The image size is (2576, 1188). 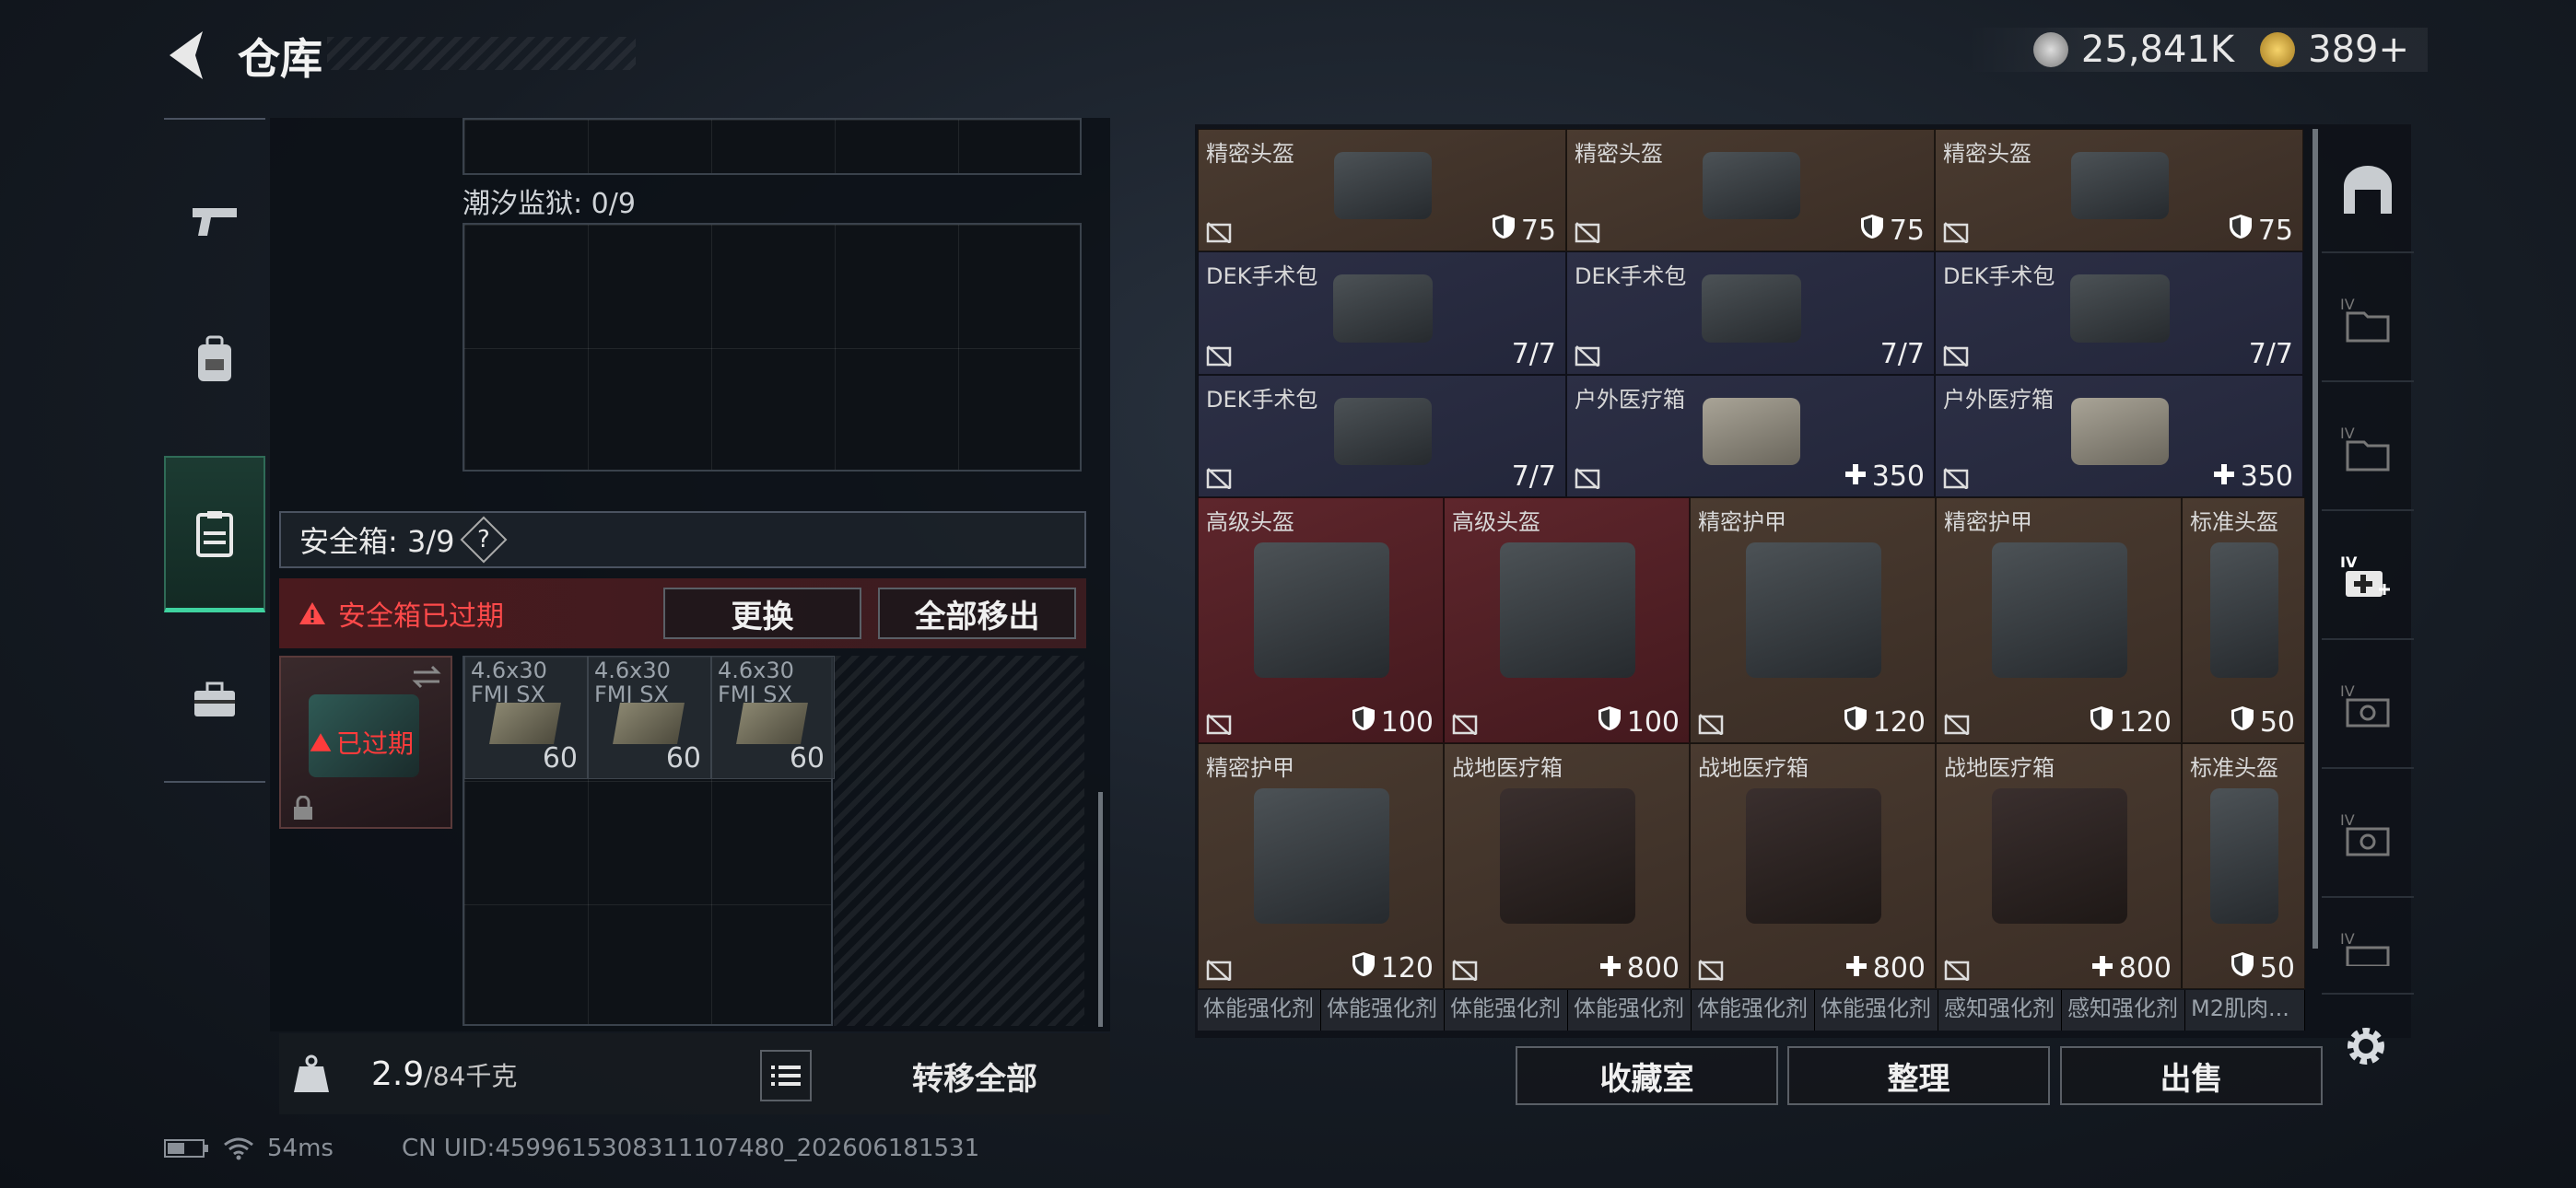 What do you see at coordinates (2197, 50) in the screenshot?
I see `currency-bar: 25,841K 389+` at bounding box center [2197, 50].